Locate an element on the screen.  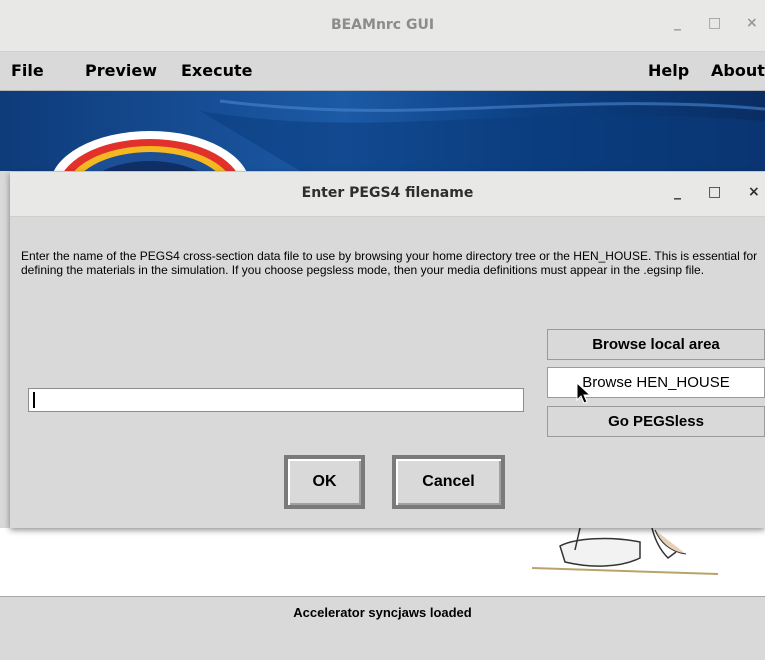
window-title: BEAMnrc GUI is located at coordinates (382, 25).